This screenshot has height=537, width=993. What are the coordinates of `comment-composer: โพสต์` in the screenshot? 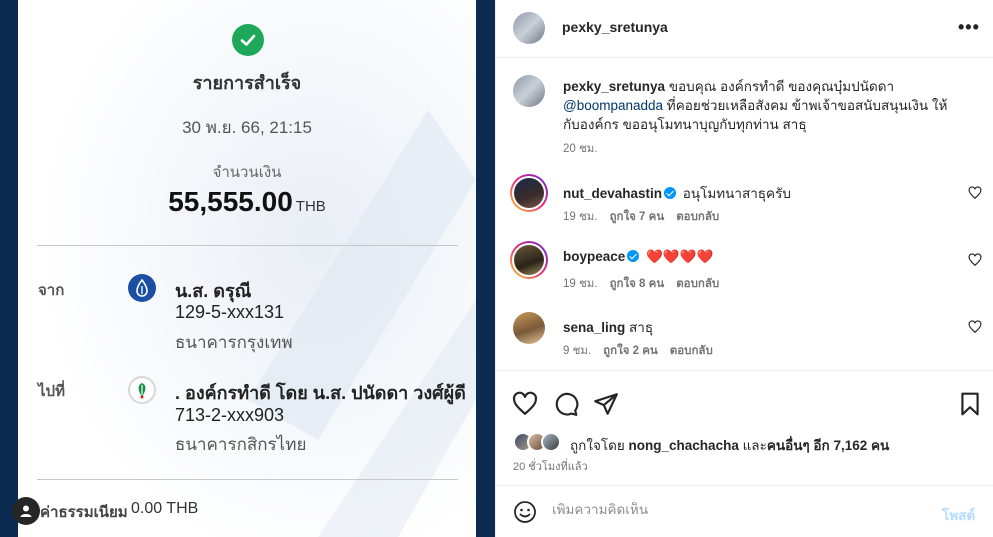 It's located at (744, 511).